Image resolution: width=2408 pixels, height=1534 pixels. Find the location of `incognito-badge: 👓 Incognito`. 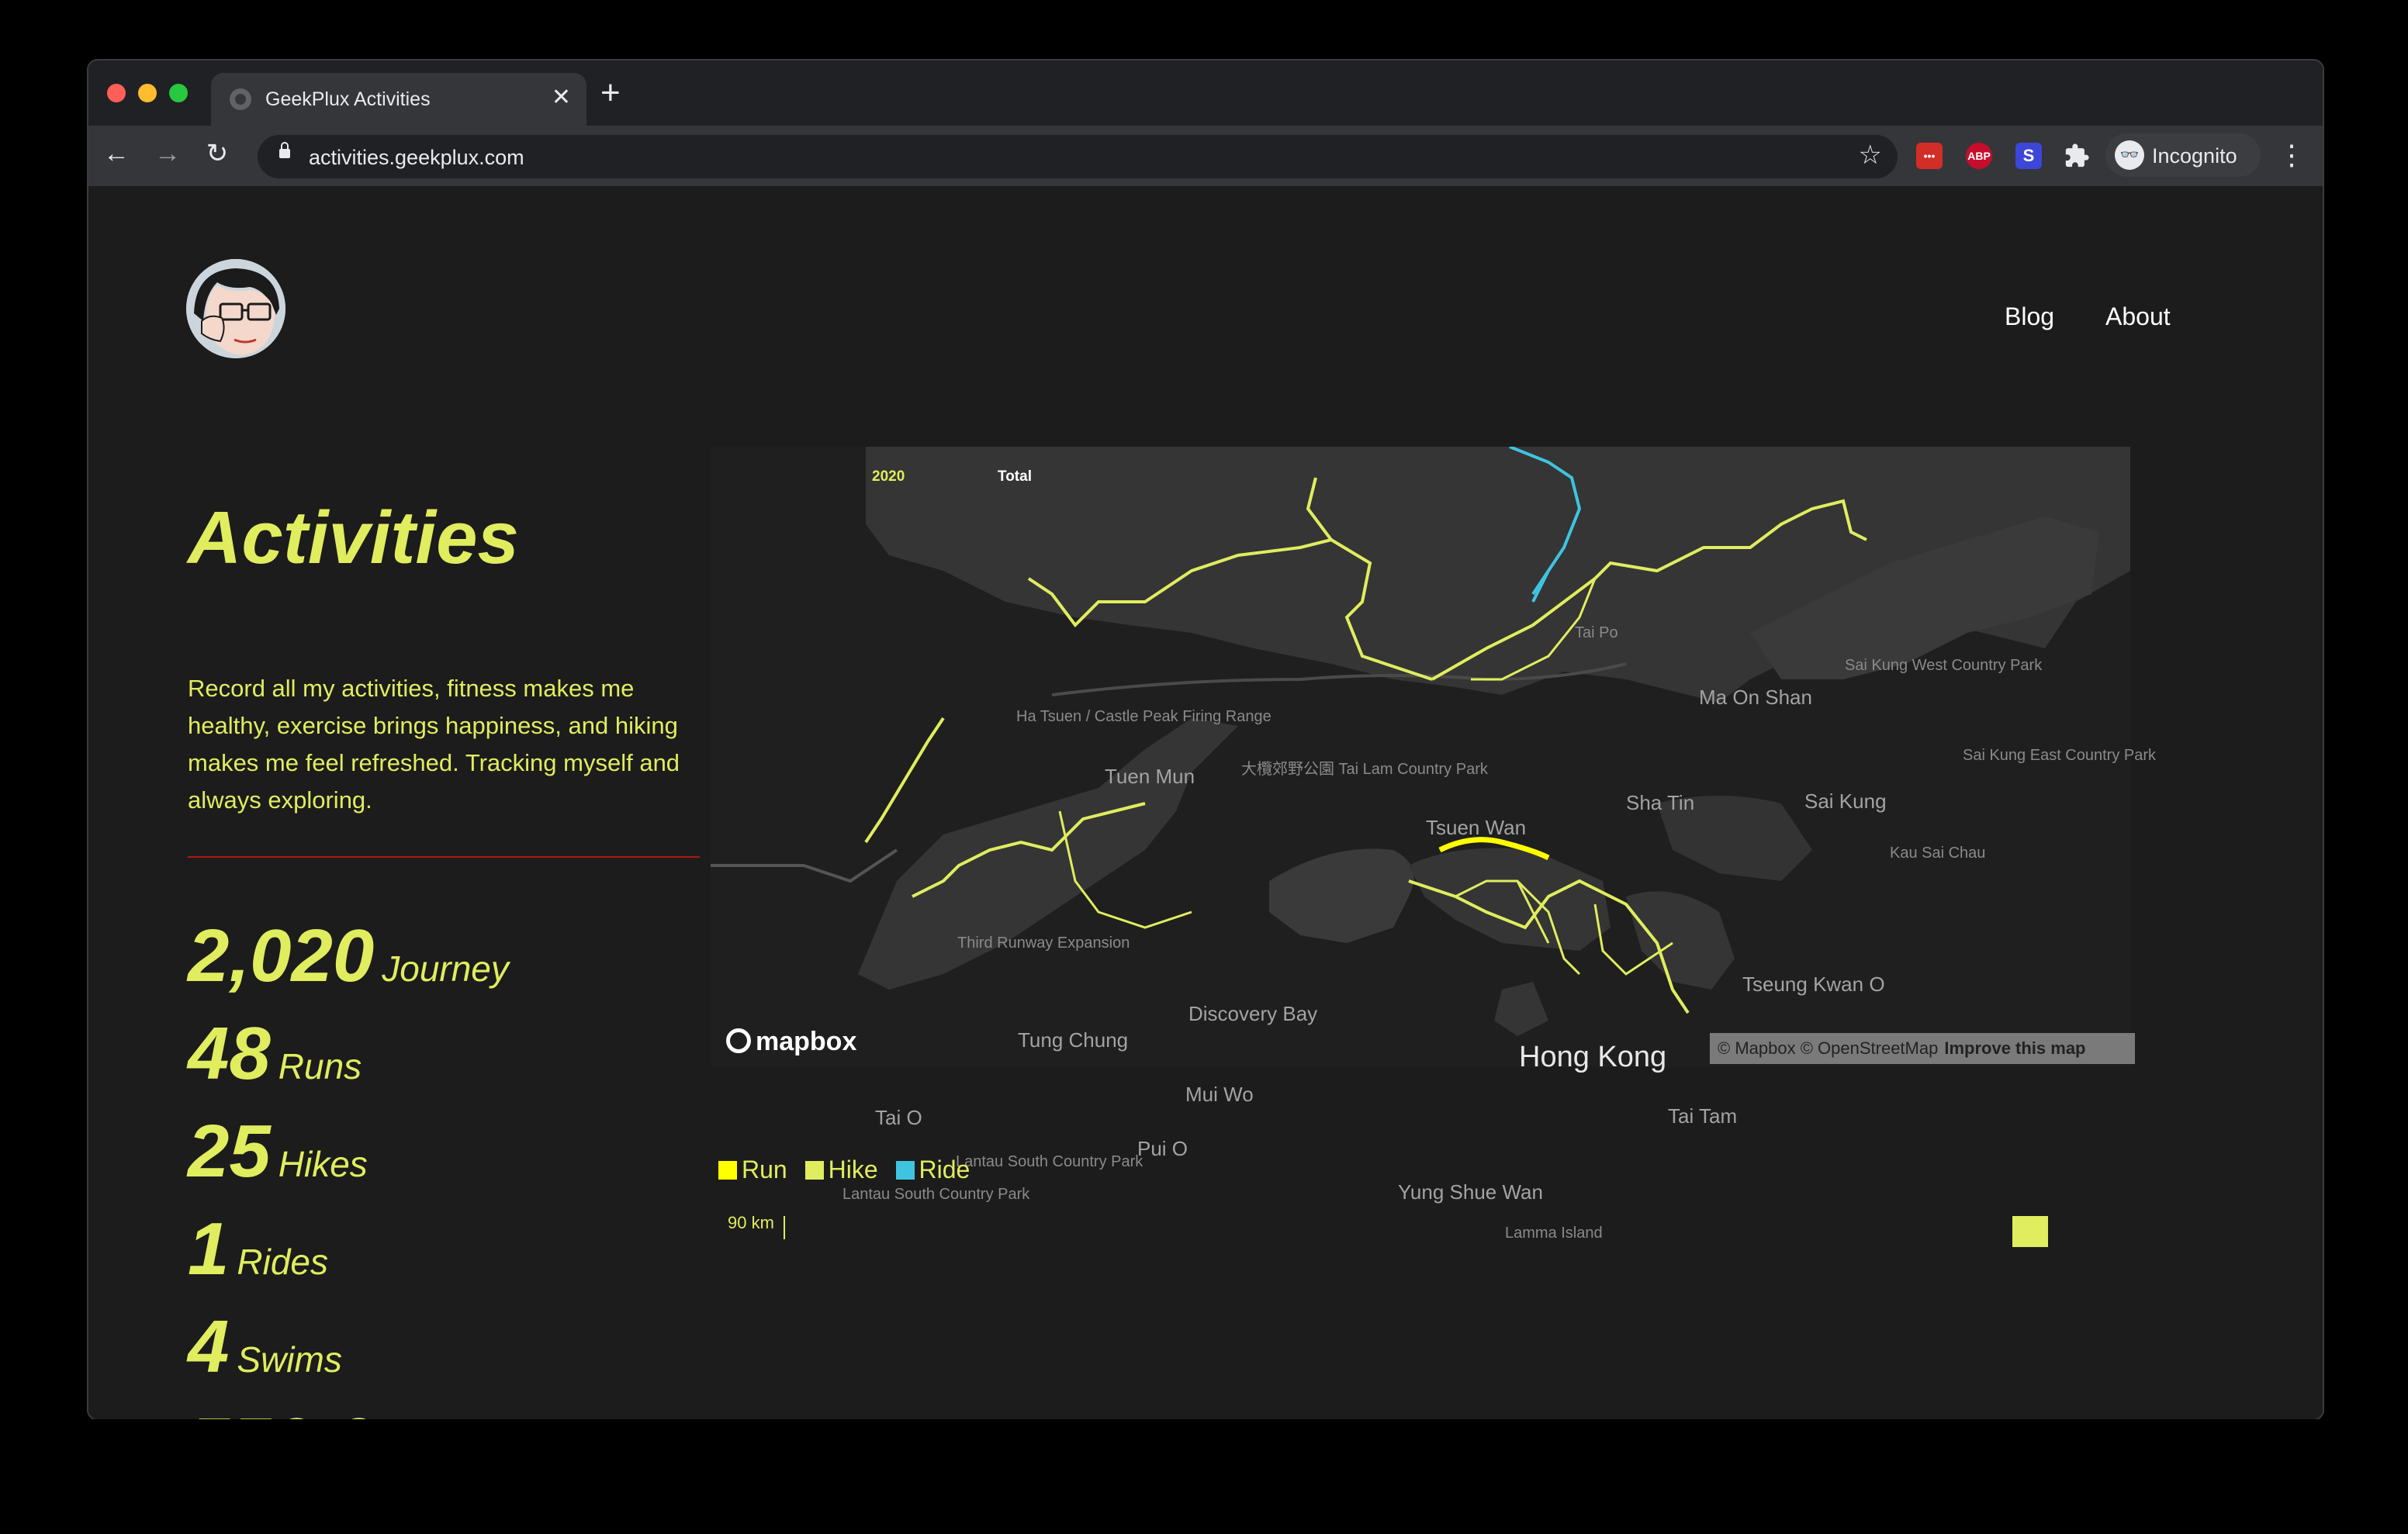

incognito-badge: 👓 Incognito is located at coordinates (2183, 155).